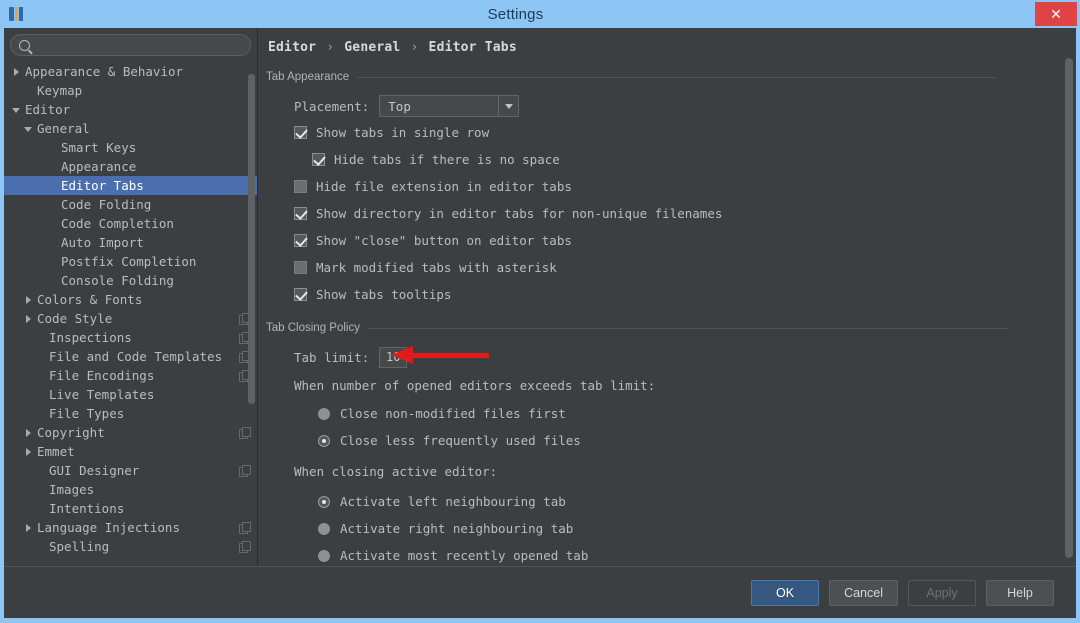 This screenshot has height=623, width=1080. What do you see at coordinates (393, 357) in the screenshot?
I see `tab-limit-input: 10` at bounding box center [393, 357].